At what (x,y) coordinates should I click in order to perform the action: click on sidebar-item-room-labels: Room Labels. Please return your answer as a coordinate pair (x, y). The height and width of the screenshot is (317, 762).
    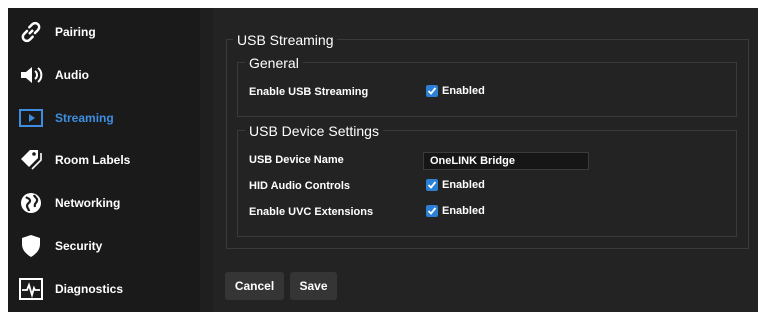
    Looking at the image, I should click on (104, 160).